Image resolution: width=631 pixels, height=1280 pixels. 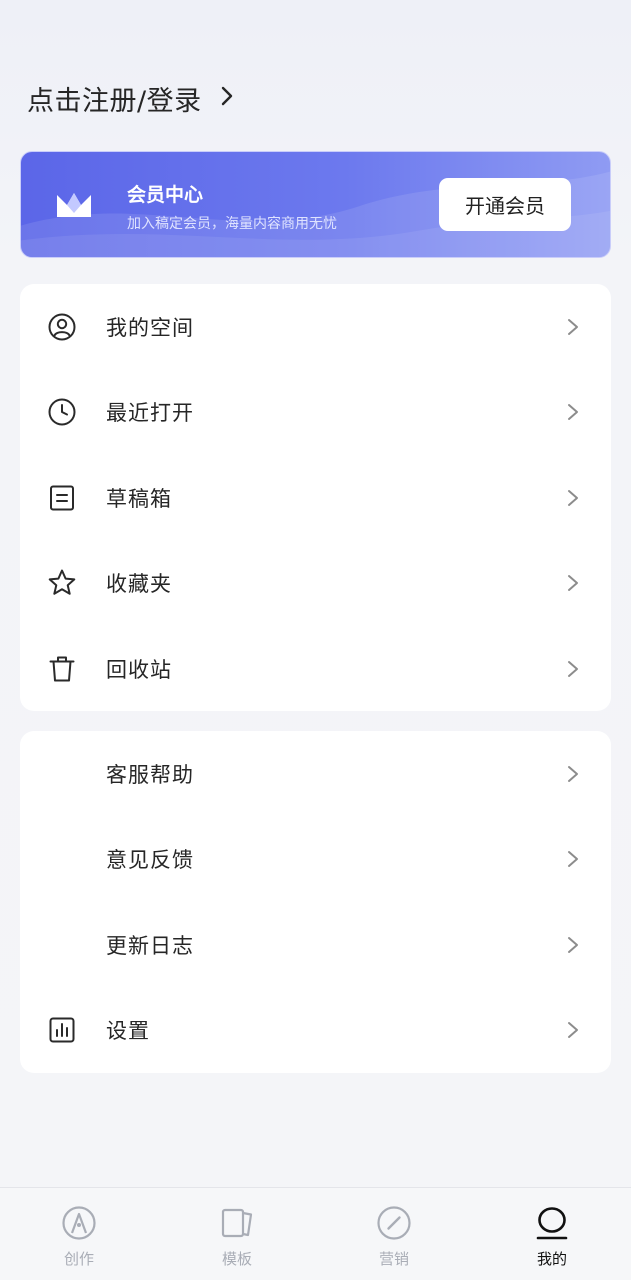 I want to click on tab-label: 创作, so click(x=78, y=1259).